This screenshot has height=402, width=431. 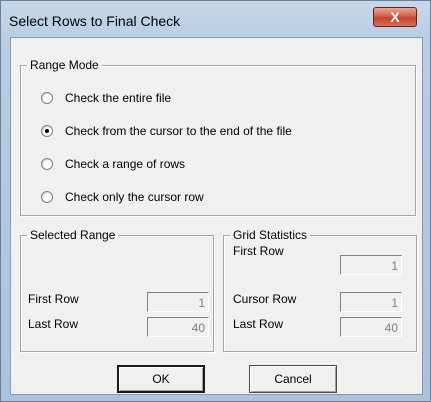 What do you see at coordinates (178, 302) in the screenshot?
I see `selected-first-row-field: 1` at bounding box center [178, 302].